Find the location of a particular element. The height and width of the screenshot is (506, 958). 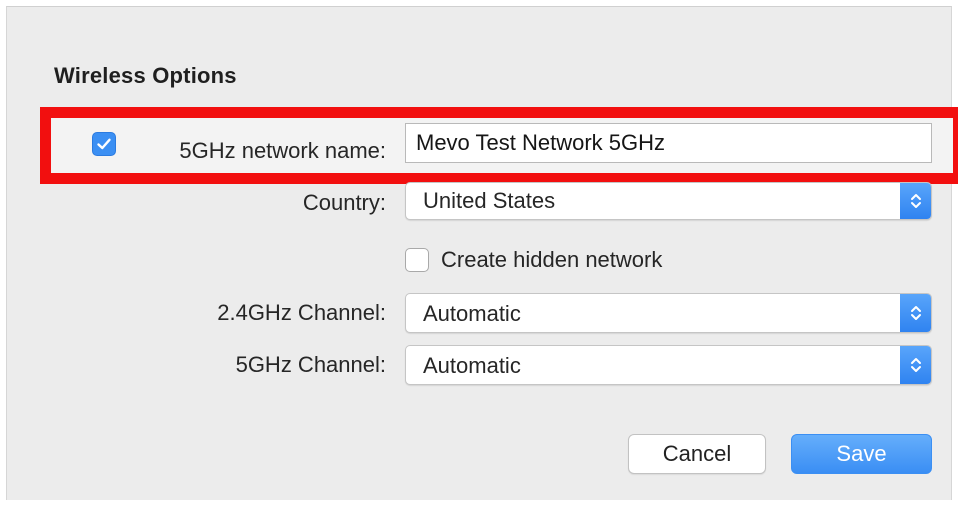

checkmark-icon is located at coordinates (104, 144).